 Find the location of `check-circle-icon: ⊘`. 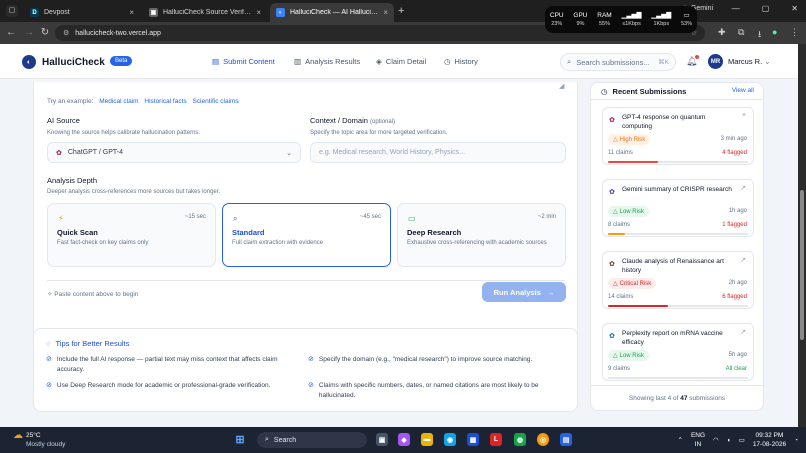

check-circle-icon: ⊘ is located at coordinates (311, 359).